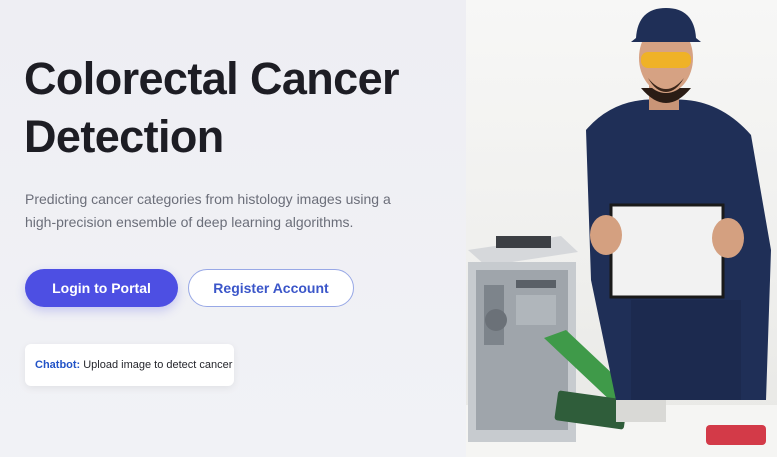  I want to click on chatbot-card: Chatbot: Upload image to detect cancer, so click(129, 365).